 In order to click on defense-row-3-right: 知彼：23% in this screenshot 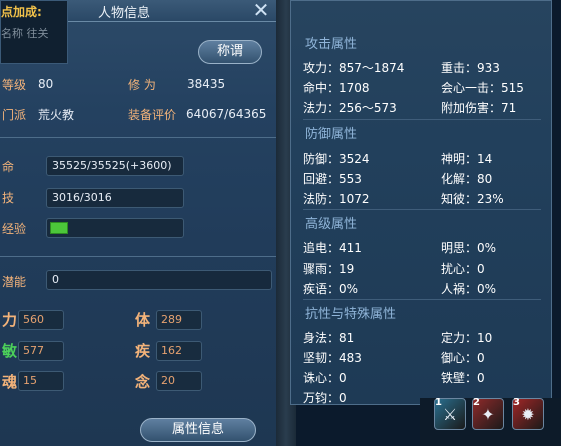, I will do `click(472, 199)`.